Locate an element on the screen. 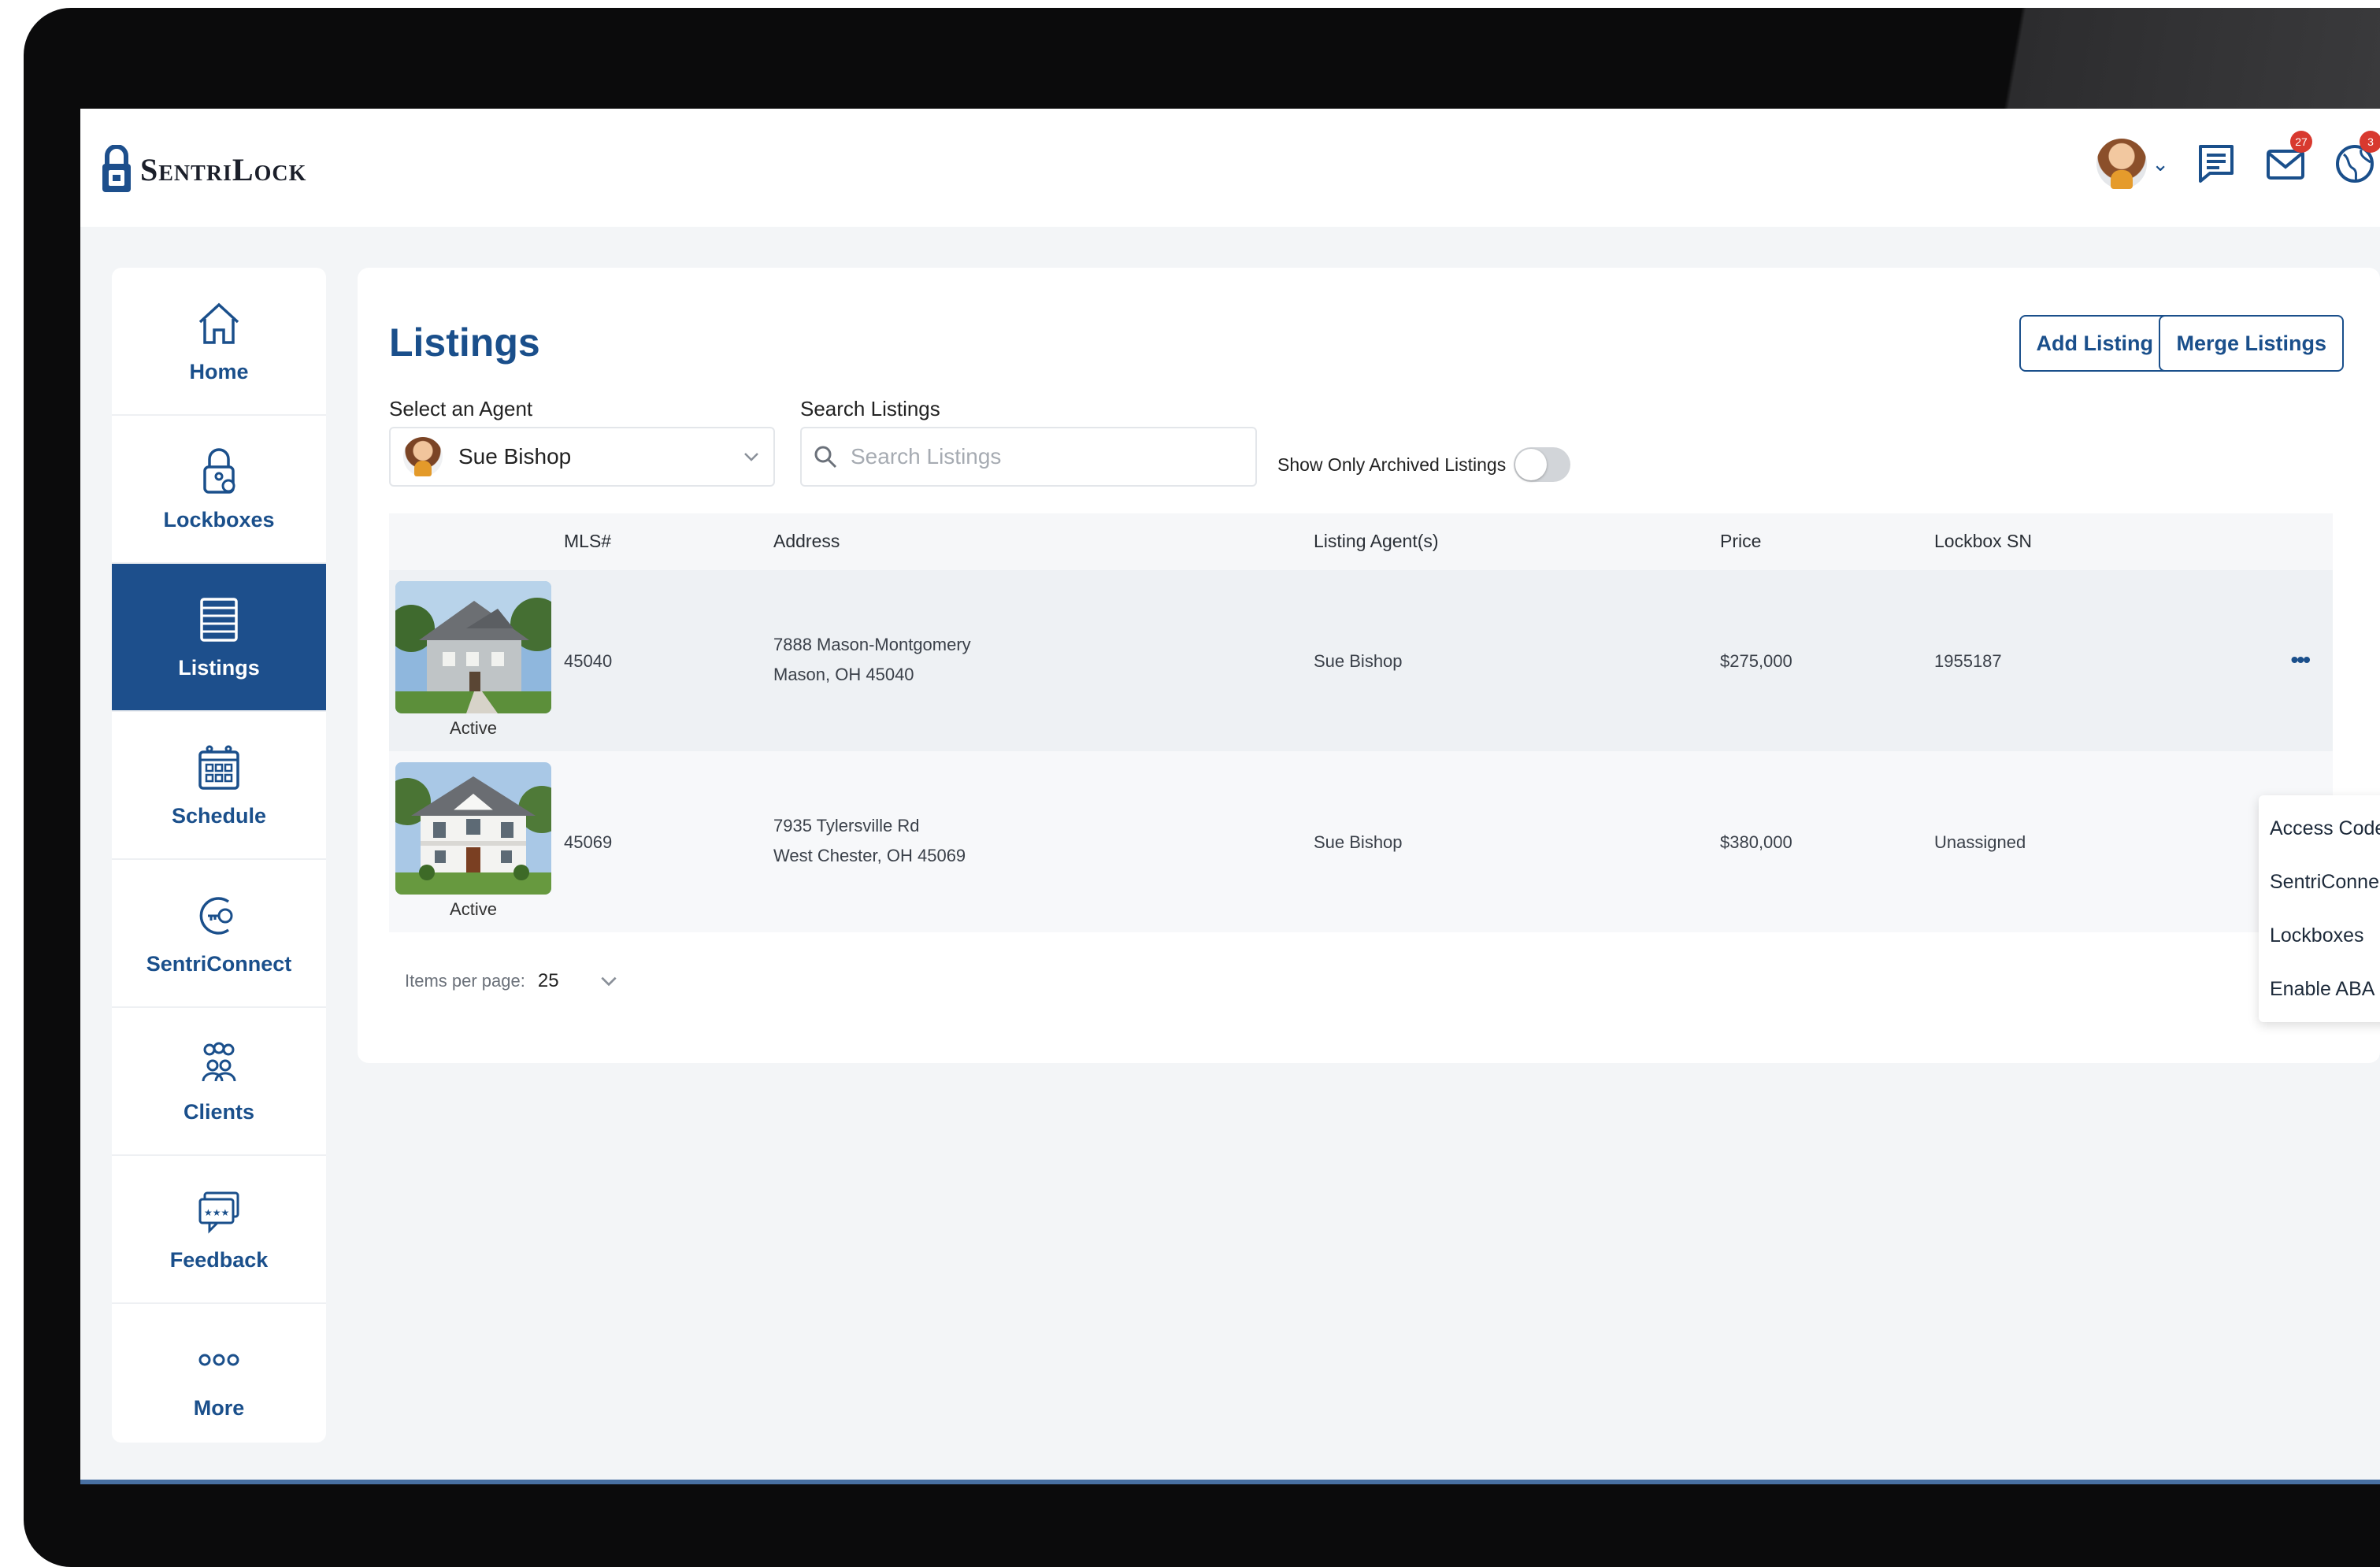 The width and height of the screenshot is (2380, 1567). sidebar-item-label: More is located at coordinates (219, 1407).